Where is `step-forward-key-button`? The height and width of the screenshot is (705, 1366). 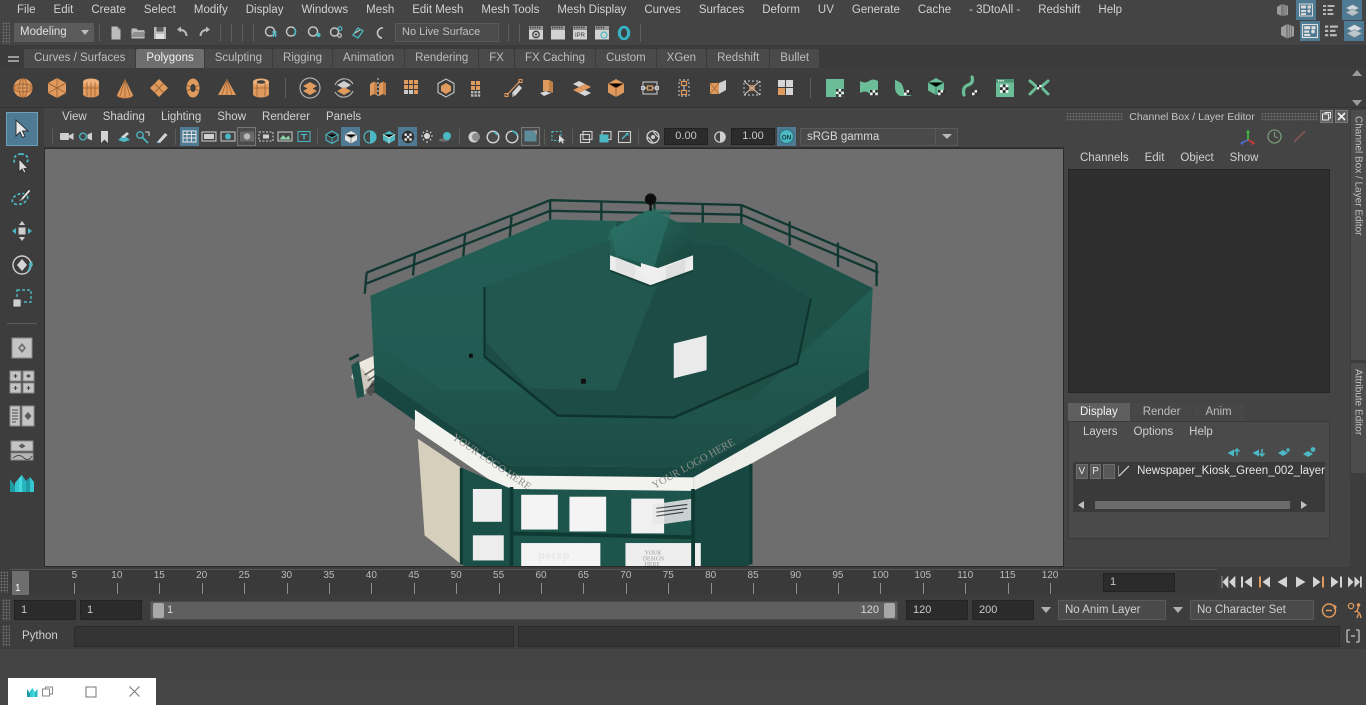
step-forward-key-button is located at coordinates (1336, 582).